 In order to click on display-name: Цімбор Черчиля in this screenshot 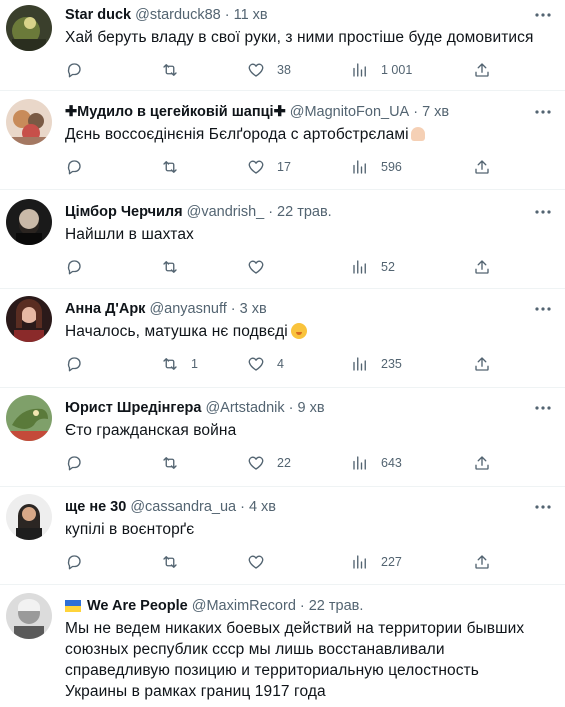, I will do `click(124, 212)`.